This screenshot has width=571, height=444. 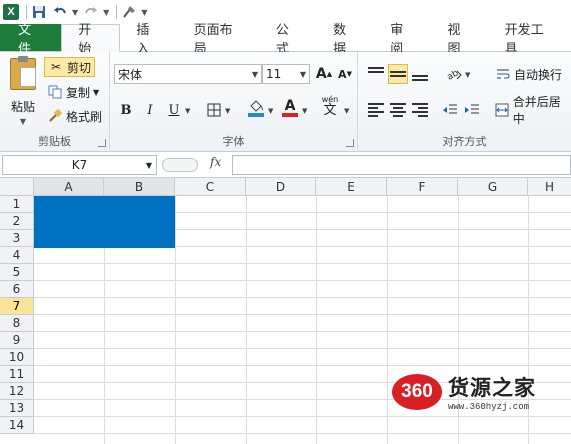 What do you see at coordinates (17, 238) in the screenshot?
I see `row-header-3: 3` at bounding box center [17, 238].